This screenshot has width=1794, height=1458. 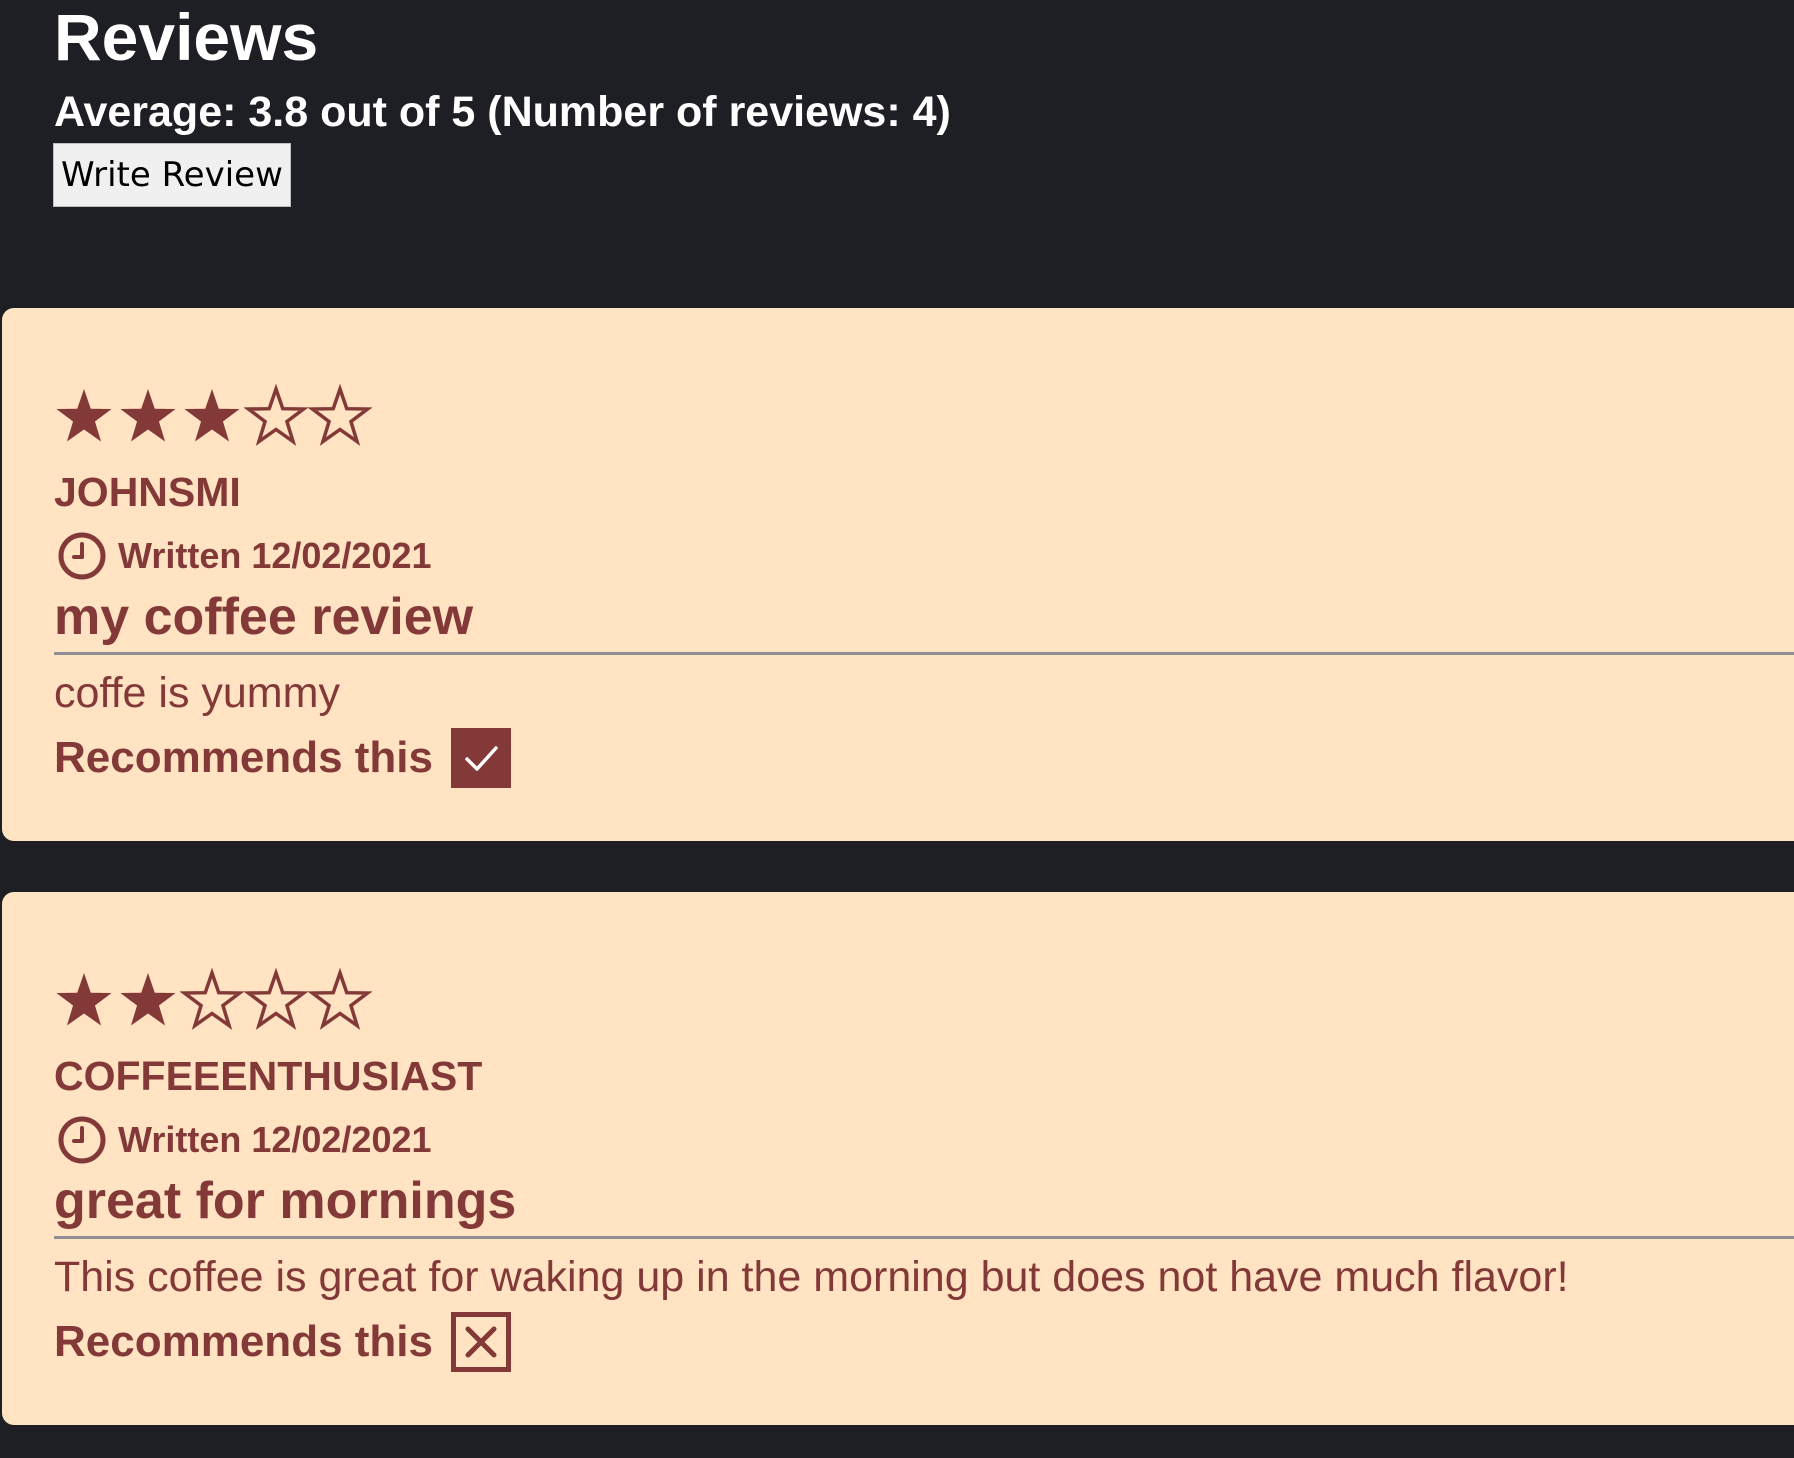 I want to click on review-body: coffe is yummy, so click(x=197, y=693).